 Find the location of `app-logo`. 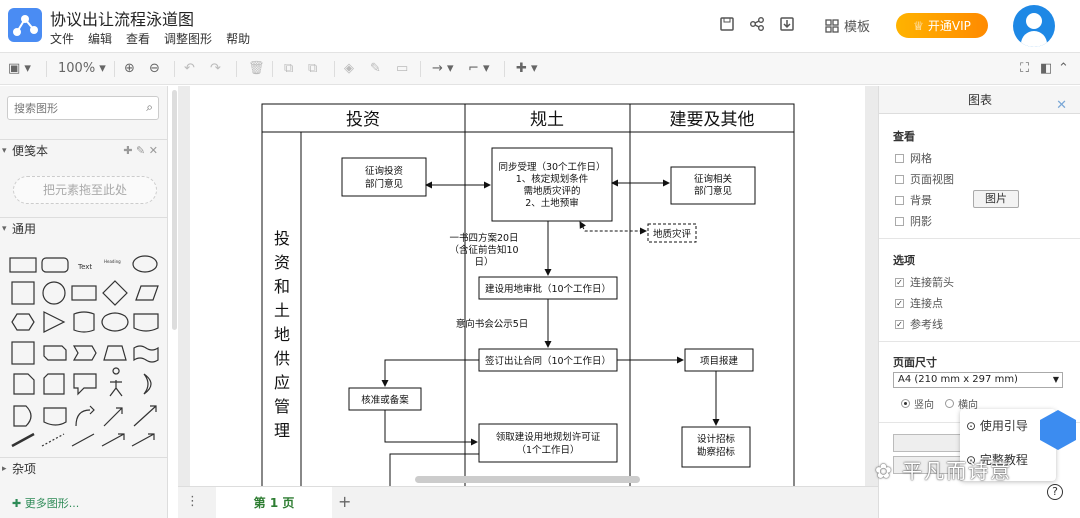

app-logo is located at coordinates (25, 25).